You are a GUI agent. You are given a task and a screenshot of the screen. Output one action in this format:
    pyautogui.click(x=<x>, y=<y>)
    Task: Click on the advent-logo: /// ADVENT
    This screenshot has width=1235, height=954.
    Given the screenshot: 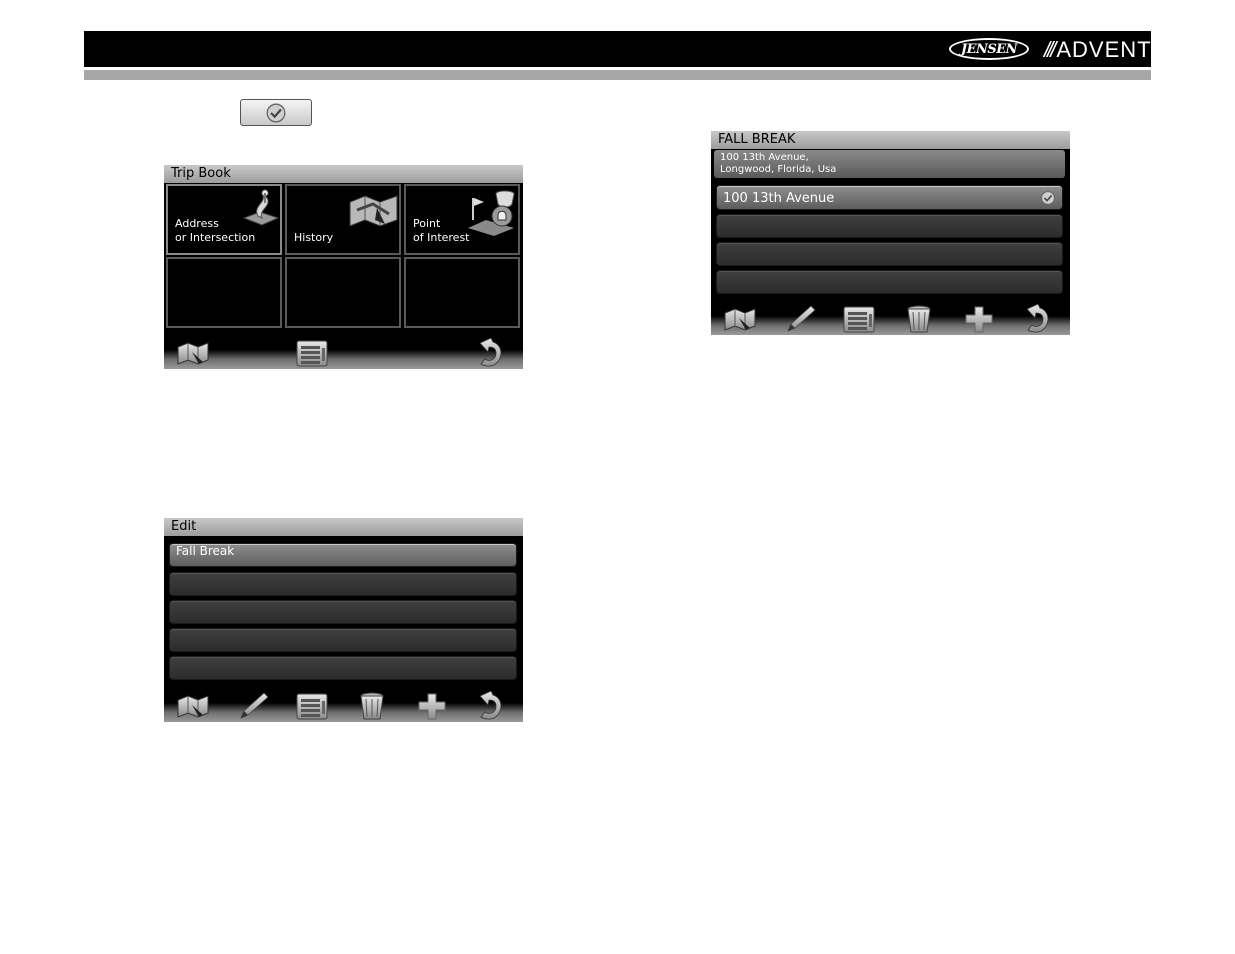 What is the action you would take?
    pyautogui.click(x=1098, y=50)
    